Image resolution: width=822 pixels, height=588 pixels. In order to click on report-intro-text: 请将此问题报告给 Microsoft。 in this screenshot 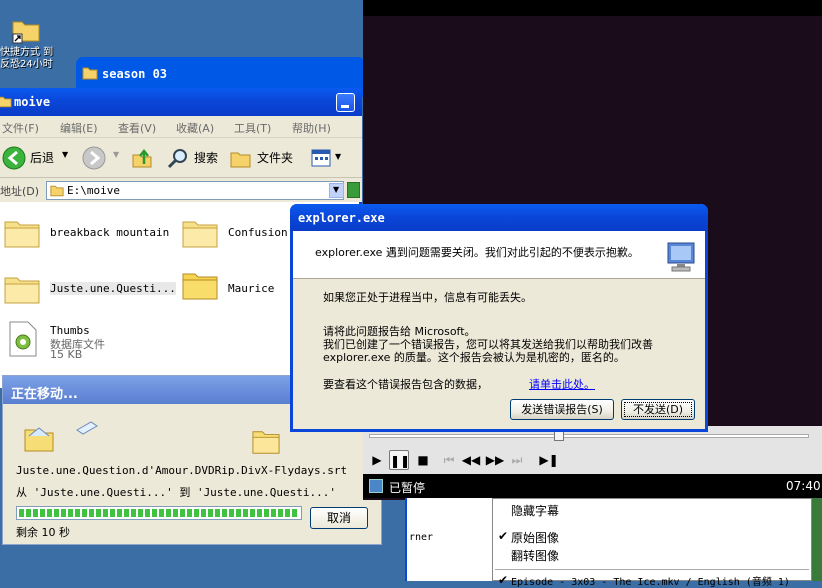, I will do `click(399, 331)`.